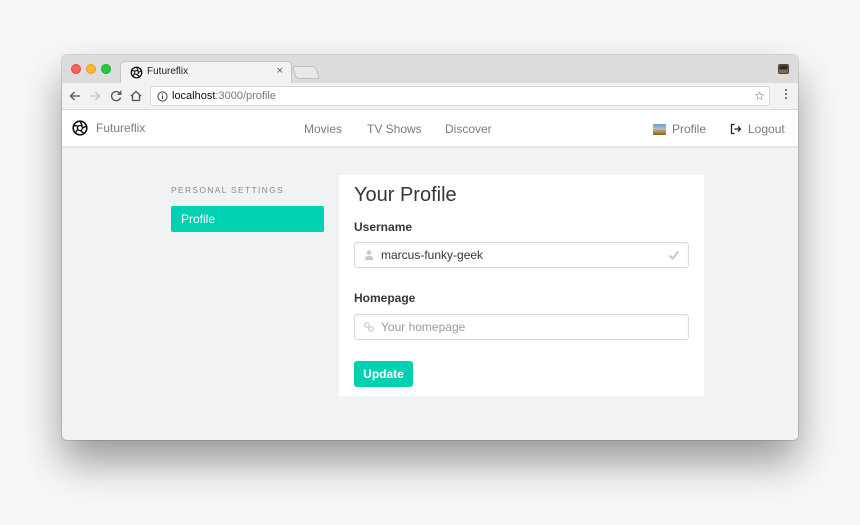 The height and width of the screenshot is (525, 860). I want to click on new-tab-button, so click(306, 72).